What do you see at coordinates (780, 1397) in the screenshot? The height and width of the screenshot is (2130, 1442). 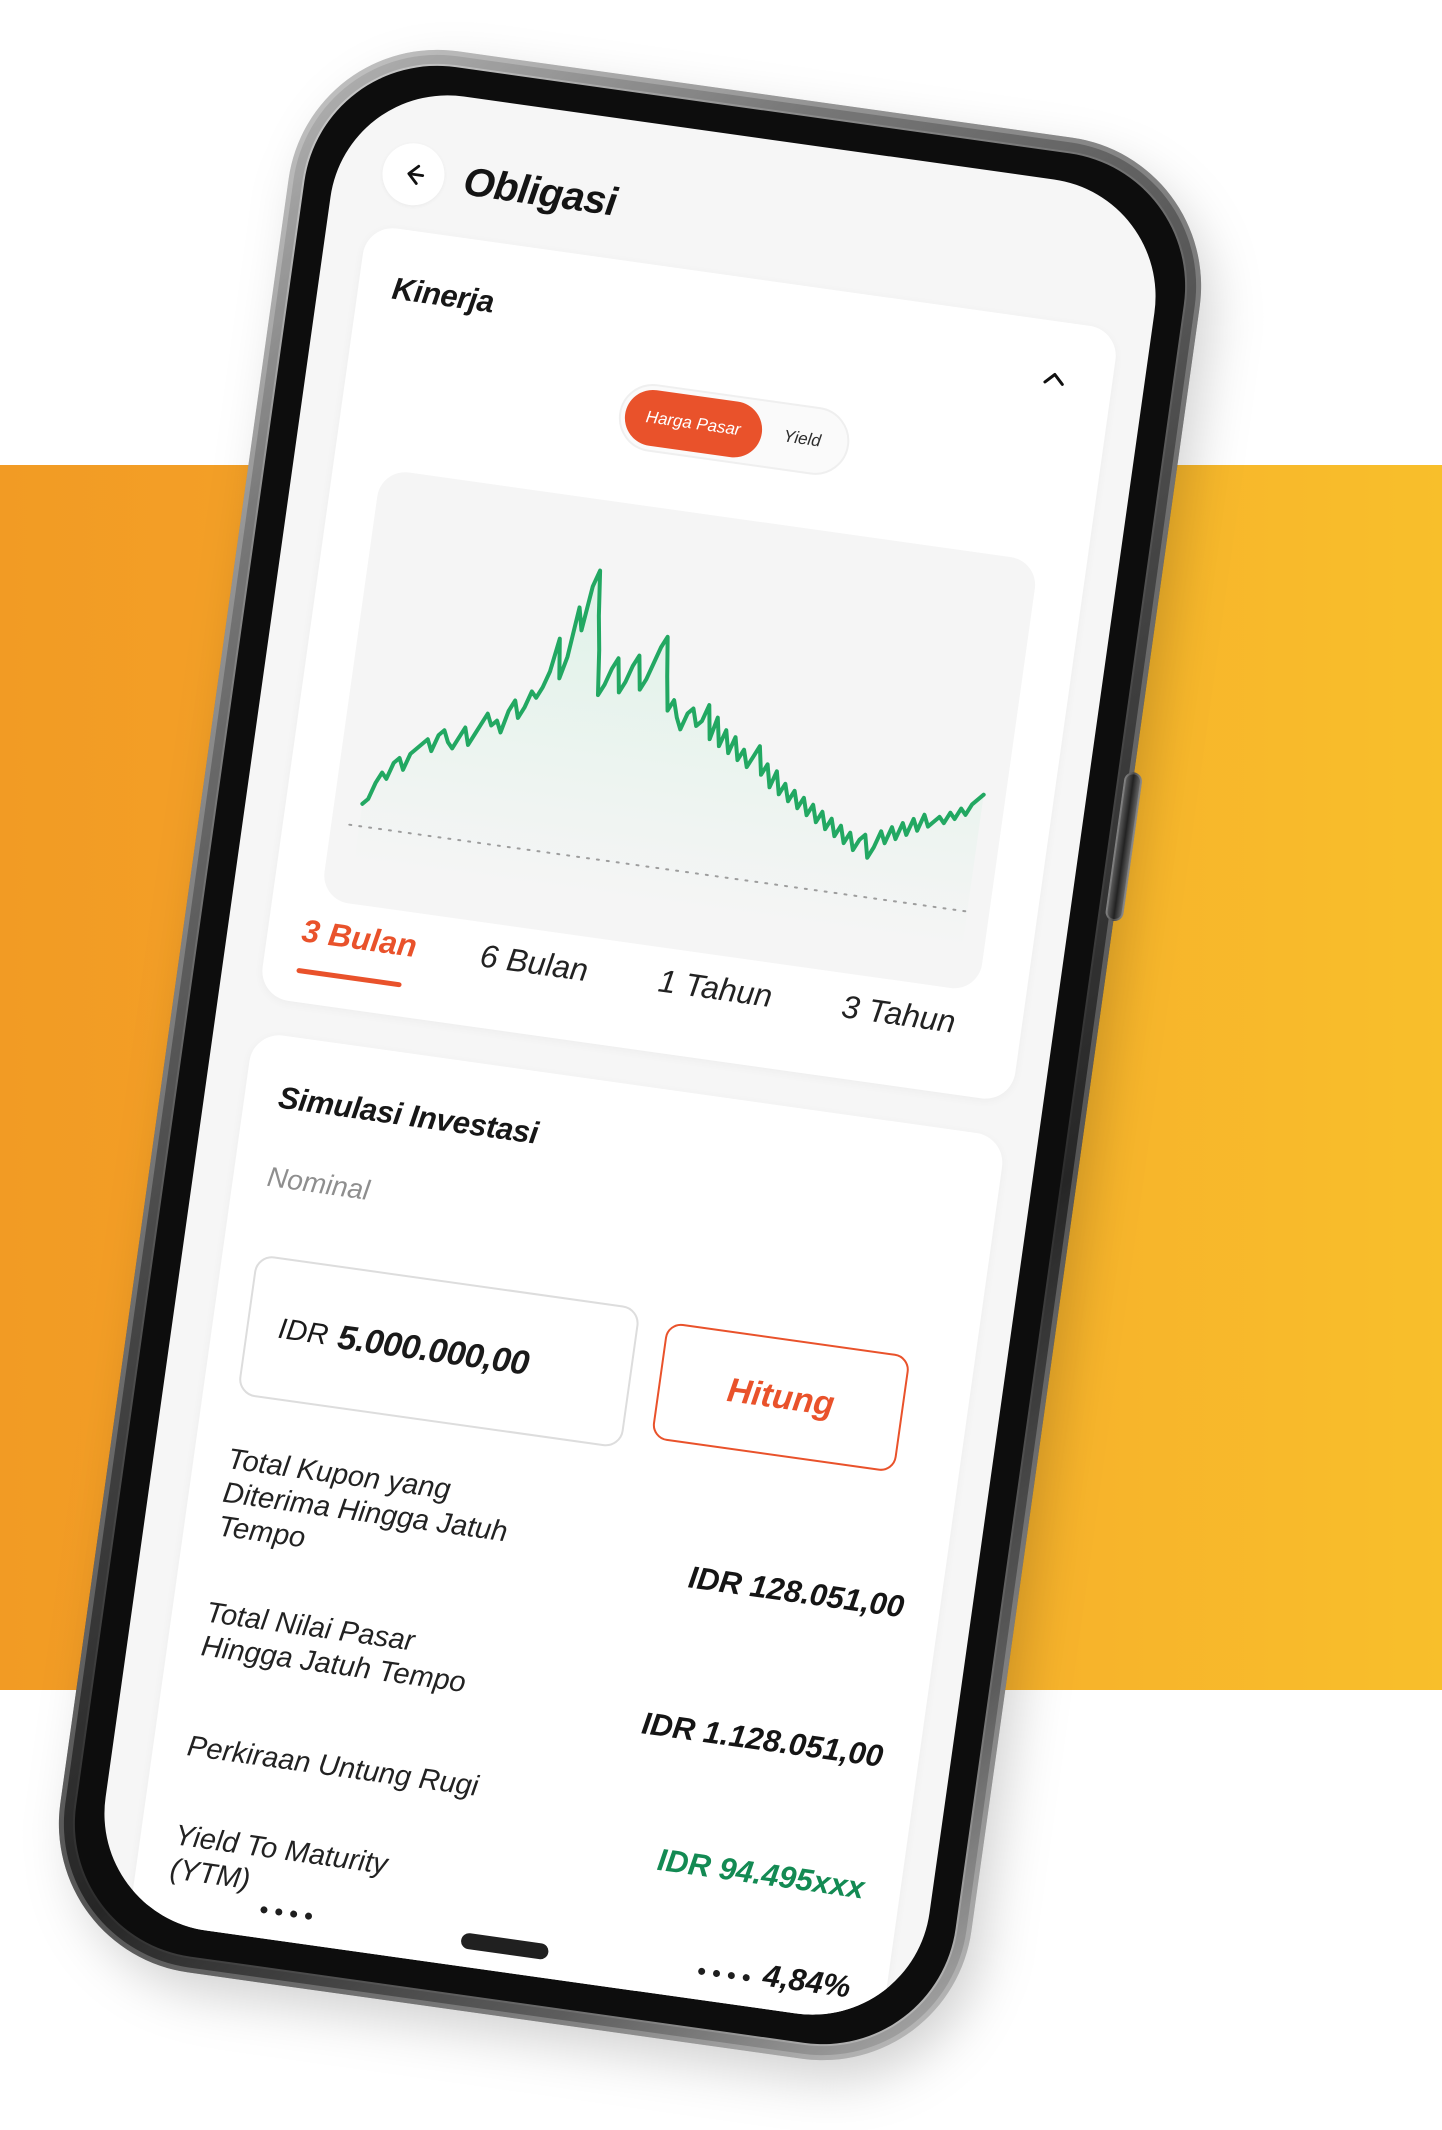 I see `calculate-button: Hitung` at bounding box center [780, 1397].